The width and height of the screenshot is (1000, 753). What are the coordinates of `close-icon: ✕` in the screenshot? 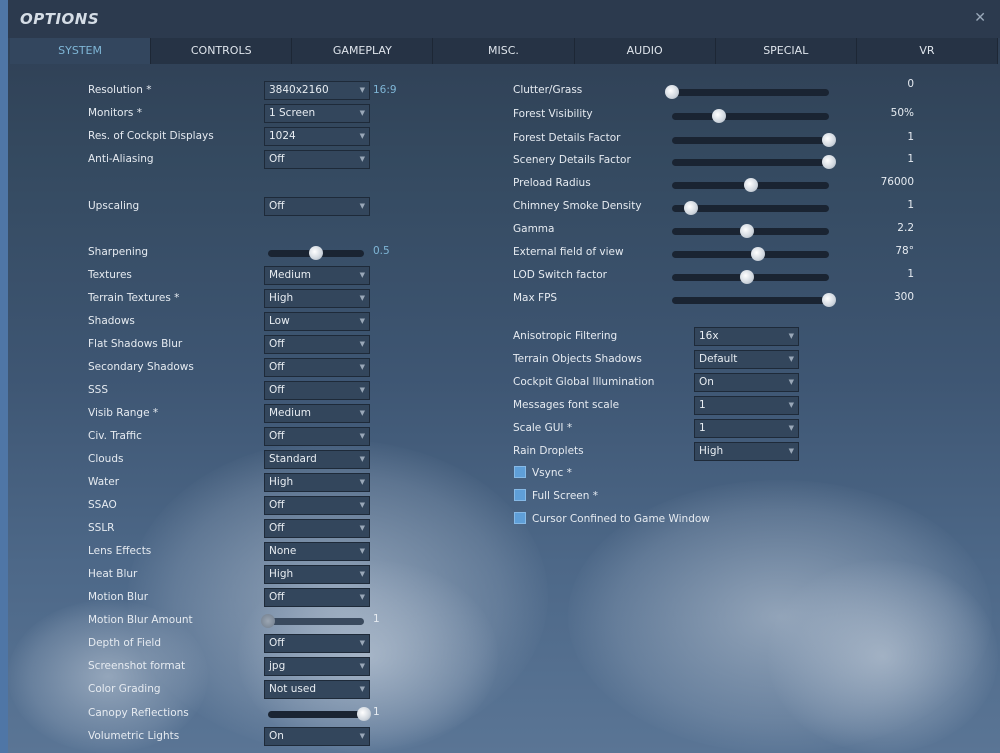 It's located at (980, 18).